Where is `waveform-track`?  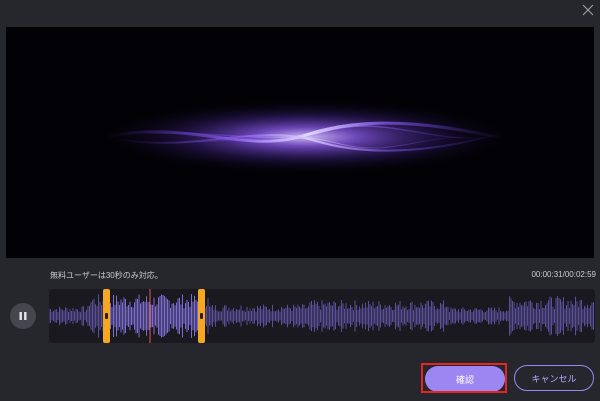 waveform-track is located at coordinates (322, 316).